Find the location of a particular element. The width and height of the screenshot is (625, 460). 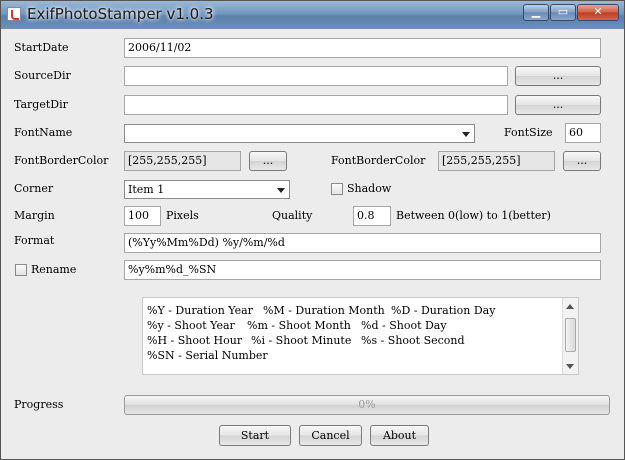

minimize-button: ▁ is located at coordinates (536, 12).